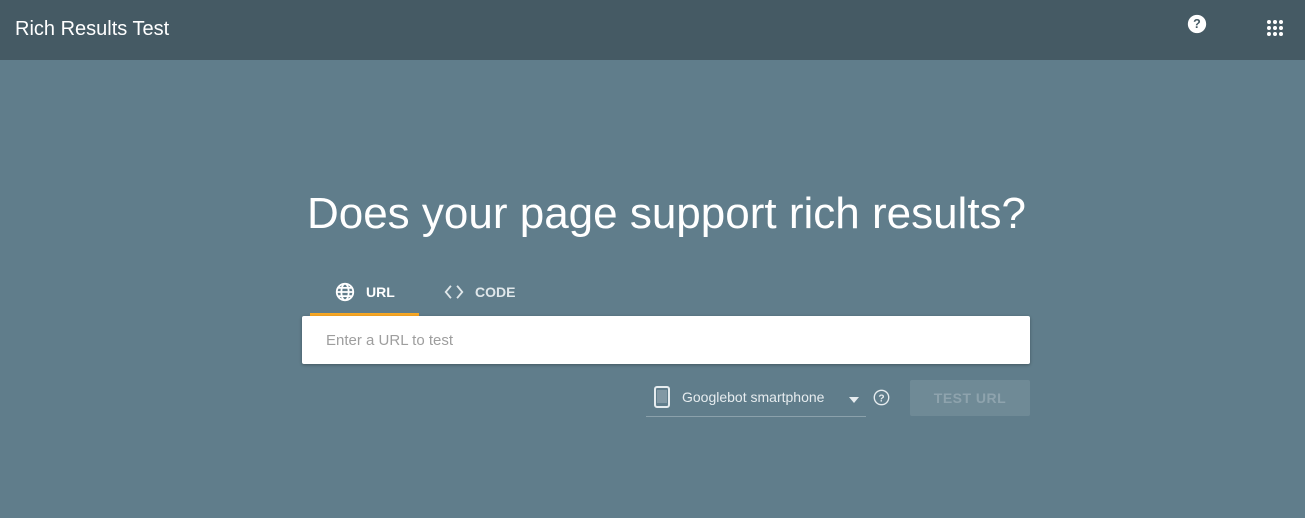 This screenshot has height=518, width=1305. What do you see at coordinates (92, 29) in the screenshot?
I see `app-title: Rich Results Test` at bounding box center [92, 29].